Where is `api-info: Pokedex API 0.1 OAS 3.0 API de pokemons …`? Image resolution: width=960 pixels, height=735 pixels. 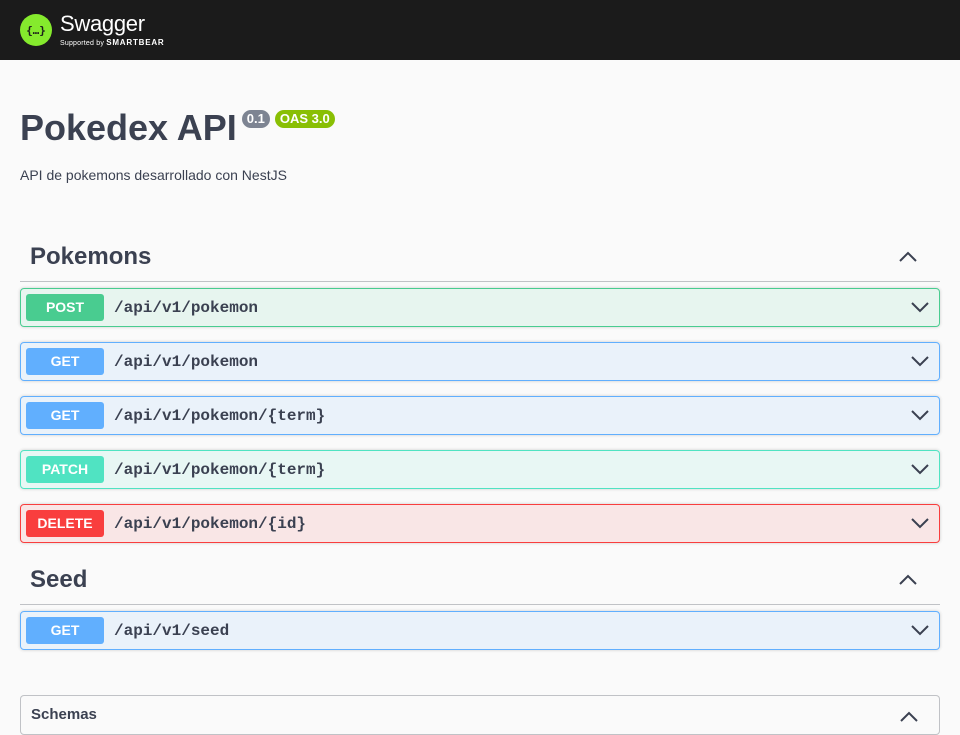 api-info: Pokedex API 0.1 OAS 3.0 API de pokemons … is located at coordinates (480, 141).